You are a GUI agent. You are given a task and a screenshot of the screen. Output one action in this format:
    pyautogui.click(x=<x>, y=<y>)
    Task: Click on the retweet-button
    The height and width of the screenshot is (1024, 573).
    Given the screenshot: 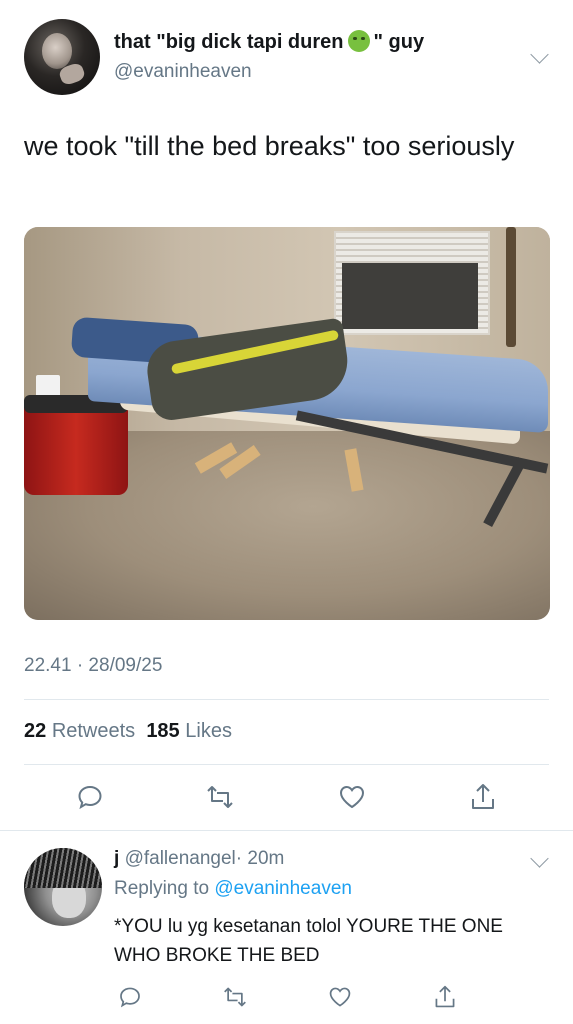 What is the action you would take?
    pyautogui.click(x=220, y=797)
    